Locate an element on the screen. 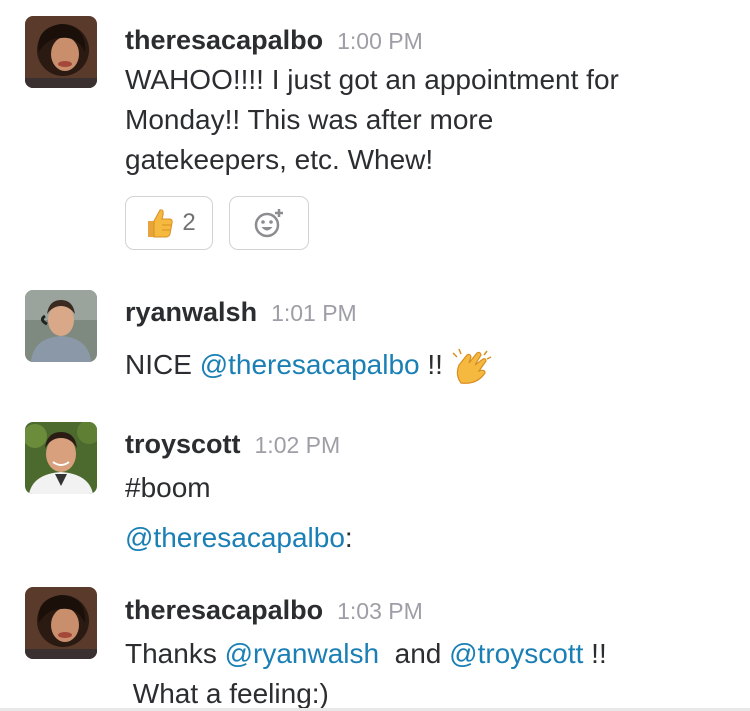  message-line: WAHOO!!!! I just got an appointment for is located at coordinates (372, 79).